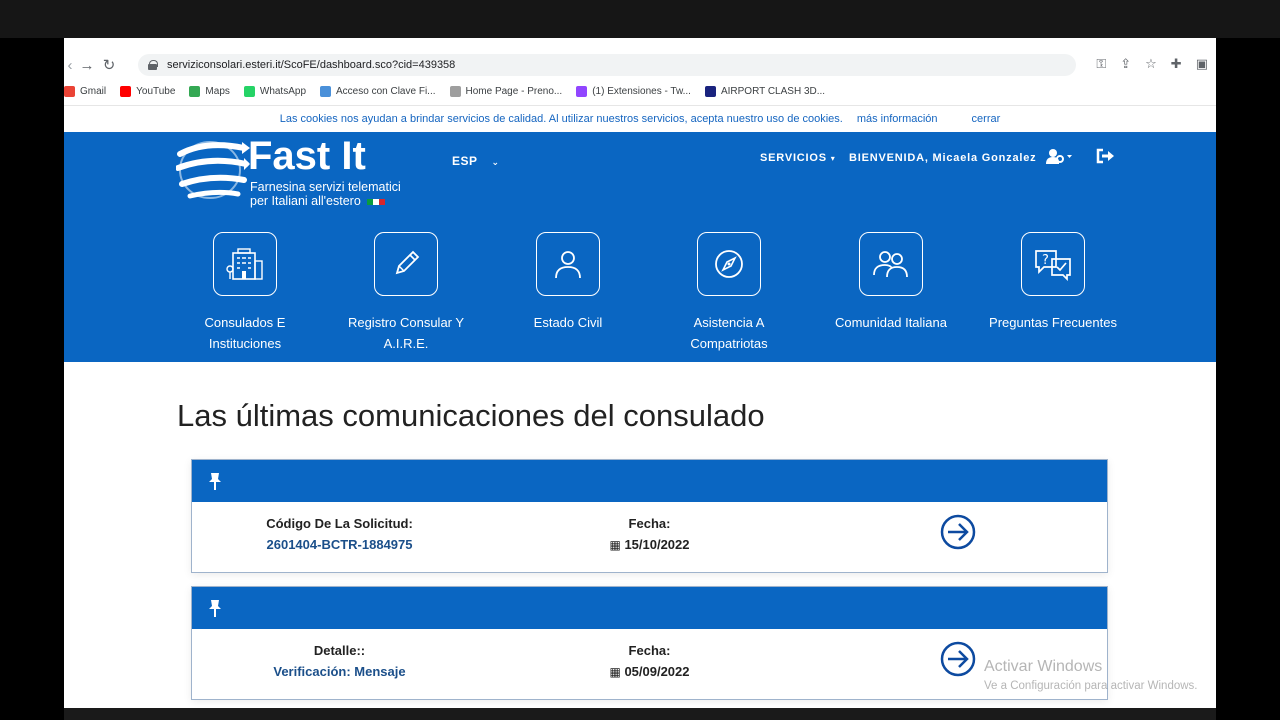 Image resolution: width=1280 pixels, height=720 pixels. Describe the element at coordinates (649, 544) in the screenshot. I see `date-value: ▦ 15/10/2022` at that location.